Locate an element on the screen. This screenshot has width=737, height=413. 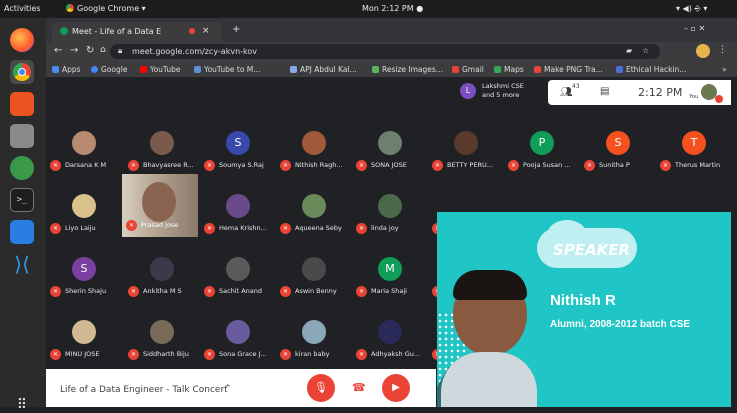
software-center-icon is located at coordinates (22, 104).